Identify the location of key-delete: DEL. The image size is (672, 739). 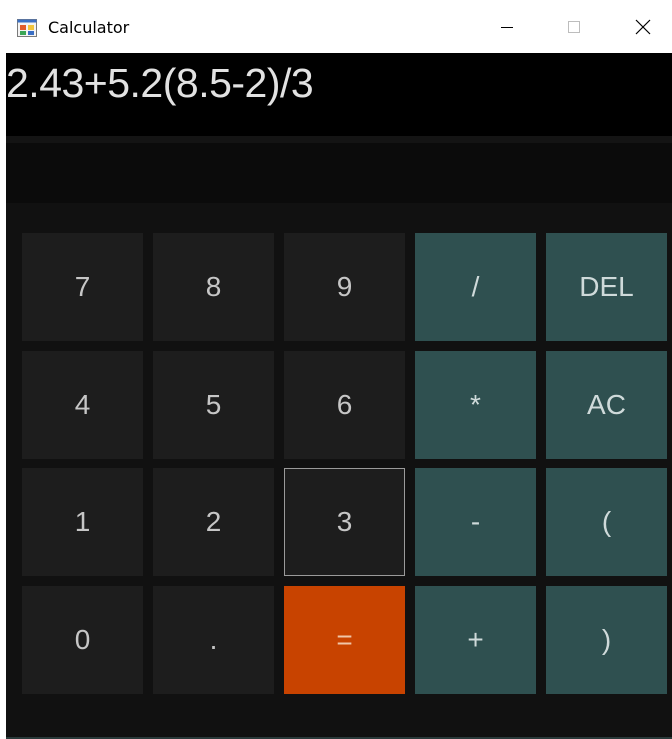
(606, 287).